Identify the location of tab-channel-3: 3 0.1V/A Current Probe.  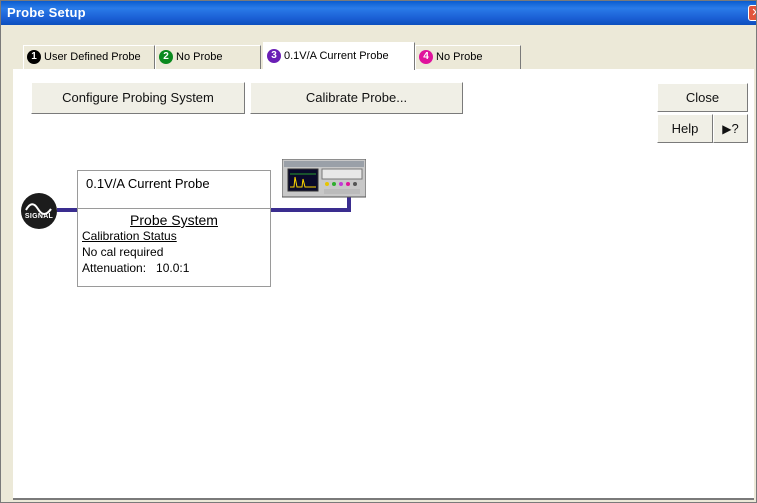
(339, 56).